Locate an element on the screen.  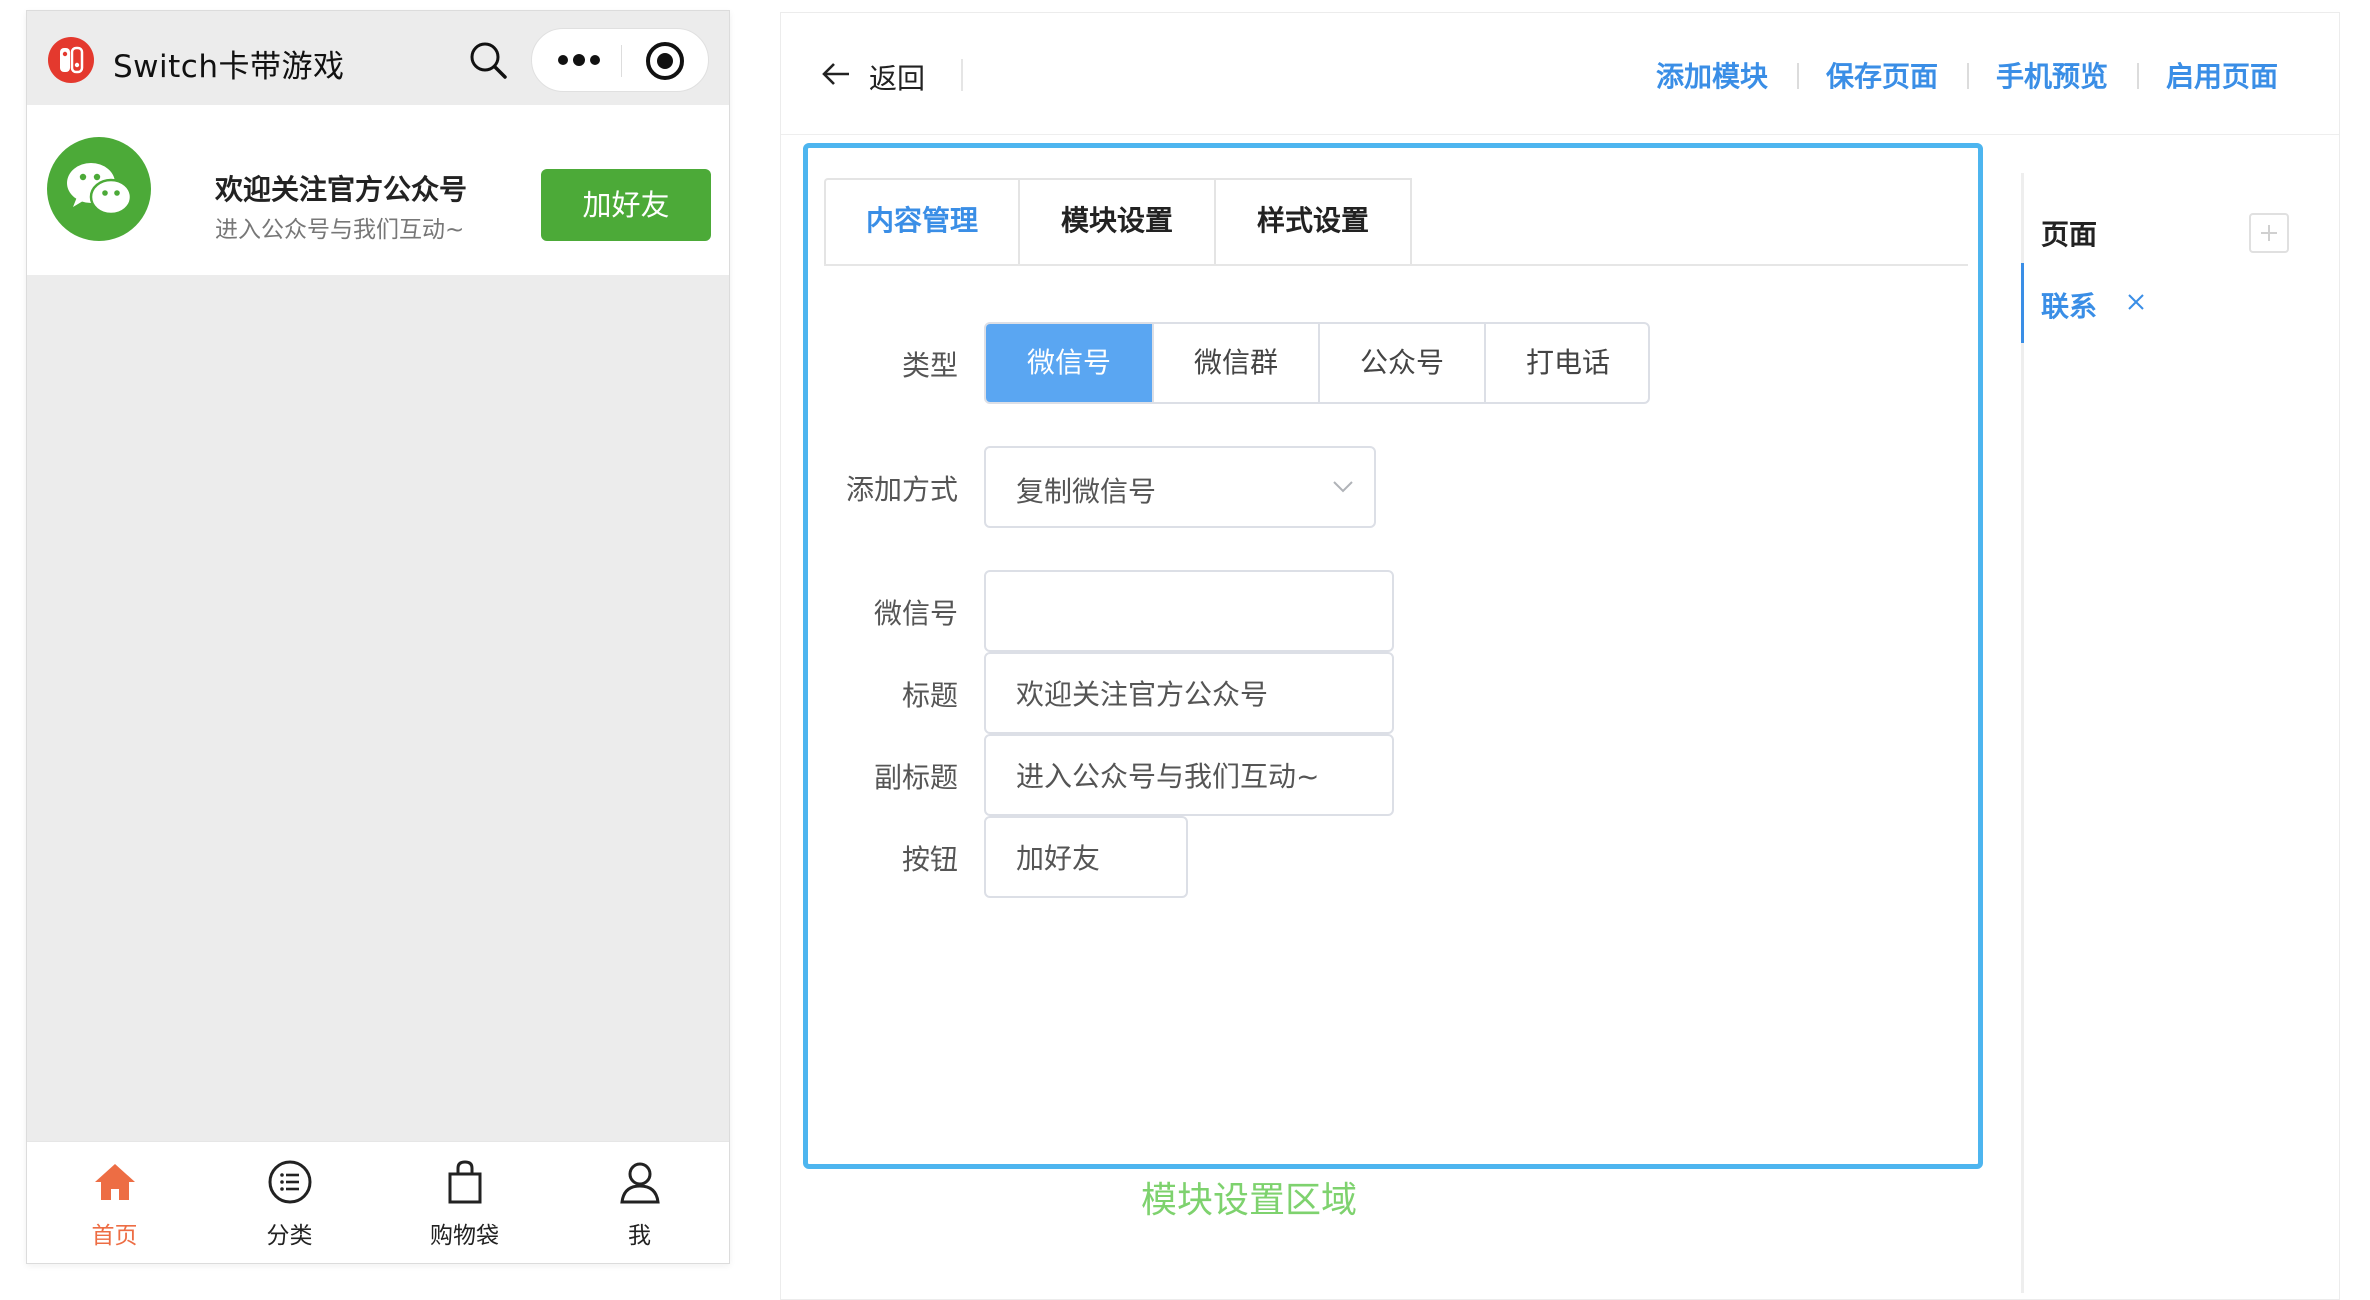
page-panel-title: 页面 is located at coordinates (2069, 234).